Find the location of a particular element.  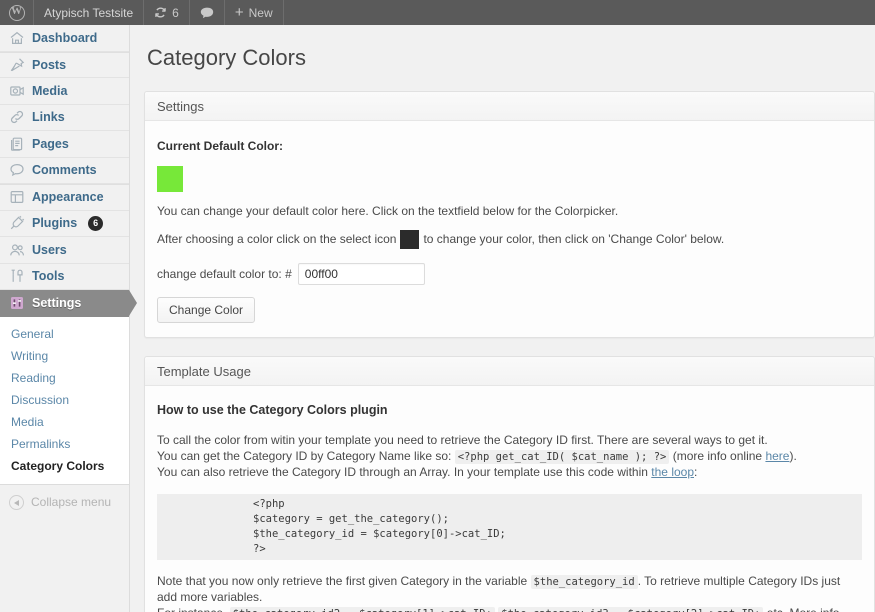

usage-p2-close: ). is located at coordinates (793, 455).